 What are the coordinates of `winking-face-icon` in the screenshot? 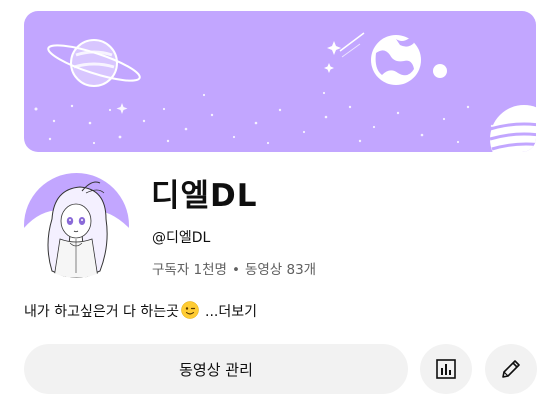 It's located at (190, 310).